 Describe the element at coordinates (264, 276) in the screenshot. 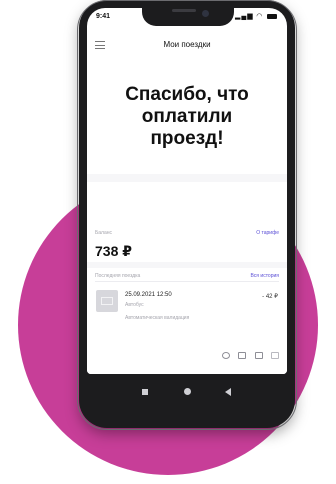

I see `all-history-link: Вся история` at that location.